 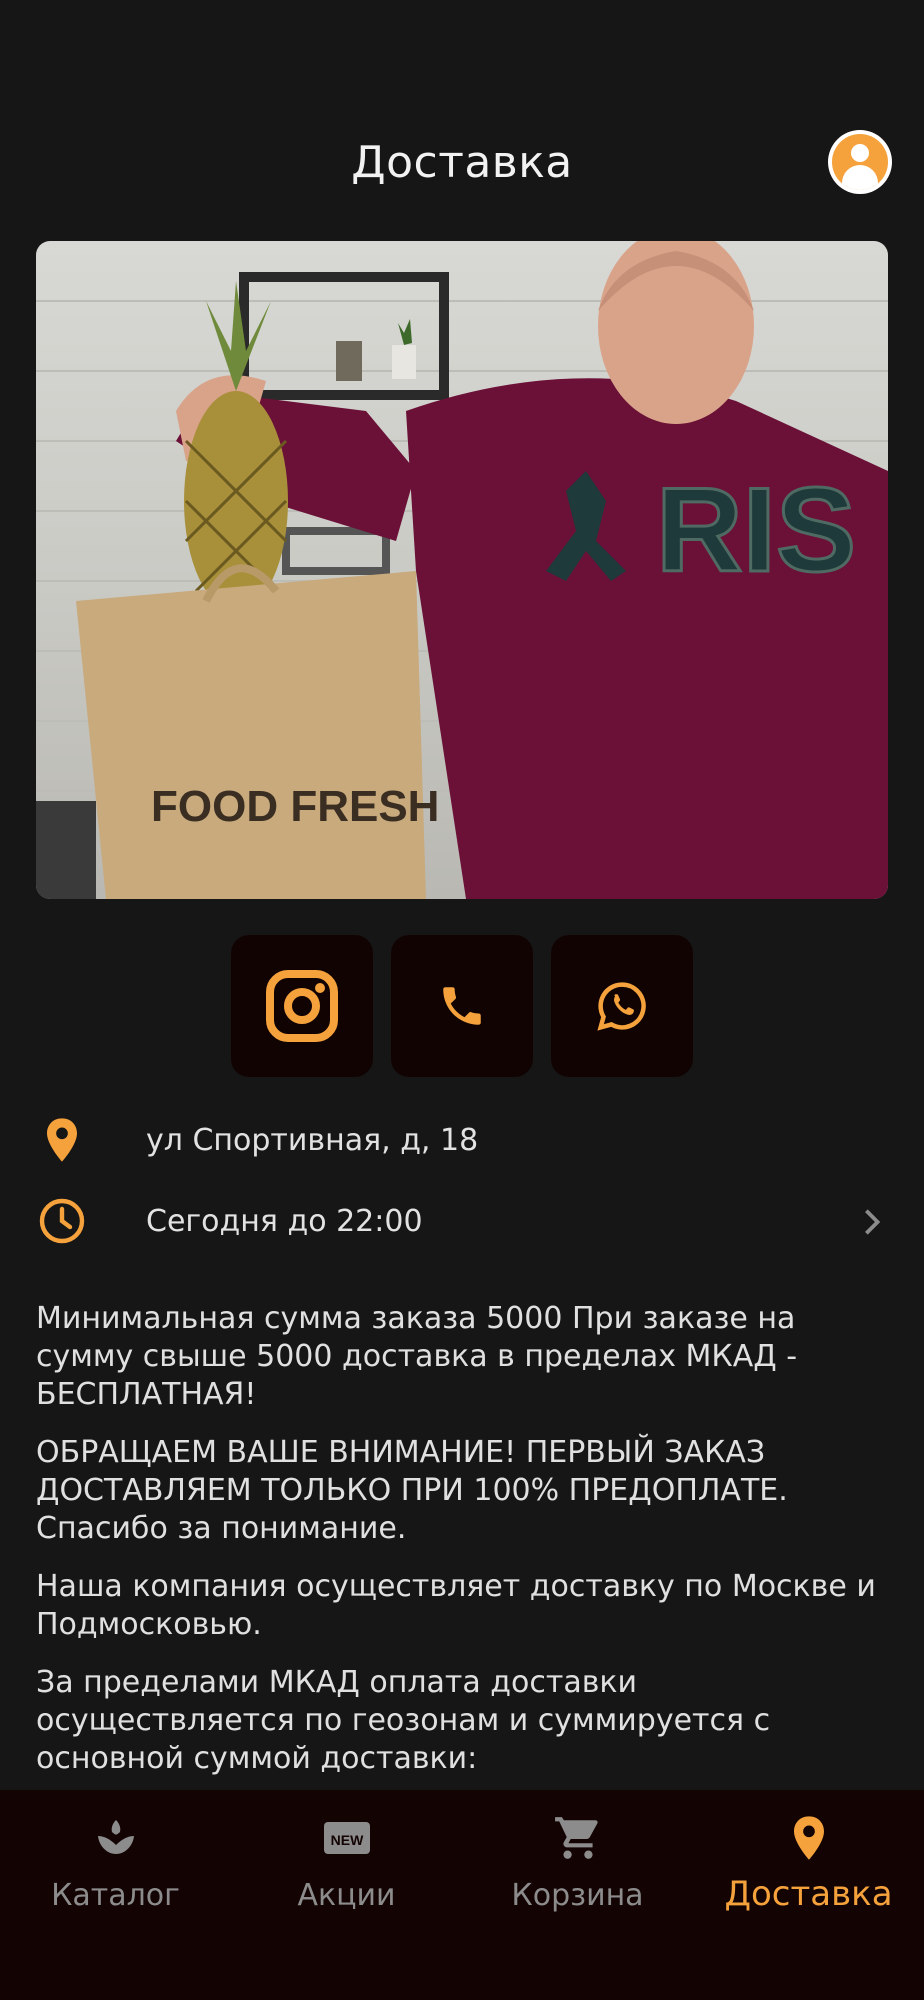 What do you see at coordinates (756, 530) in the screenshot?
I see `svg-text: RIS` at bounding box center [756, 530].